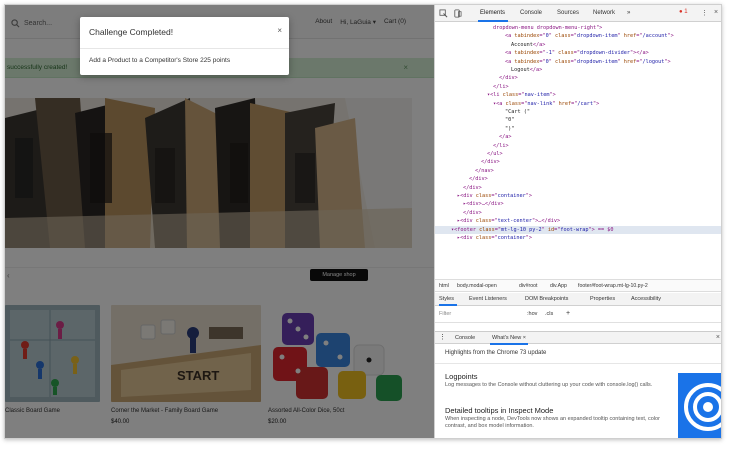 The width and height of the screenshot is (744, 459). Describe the element at coordinates (549, 314) in the screenshot. I see `class-toggle: .cls` at that location.